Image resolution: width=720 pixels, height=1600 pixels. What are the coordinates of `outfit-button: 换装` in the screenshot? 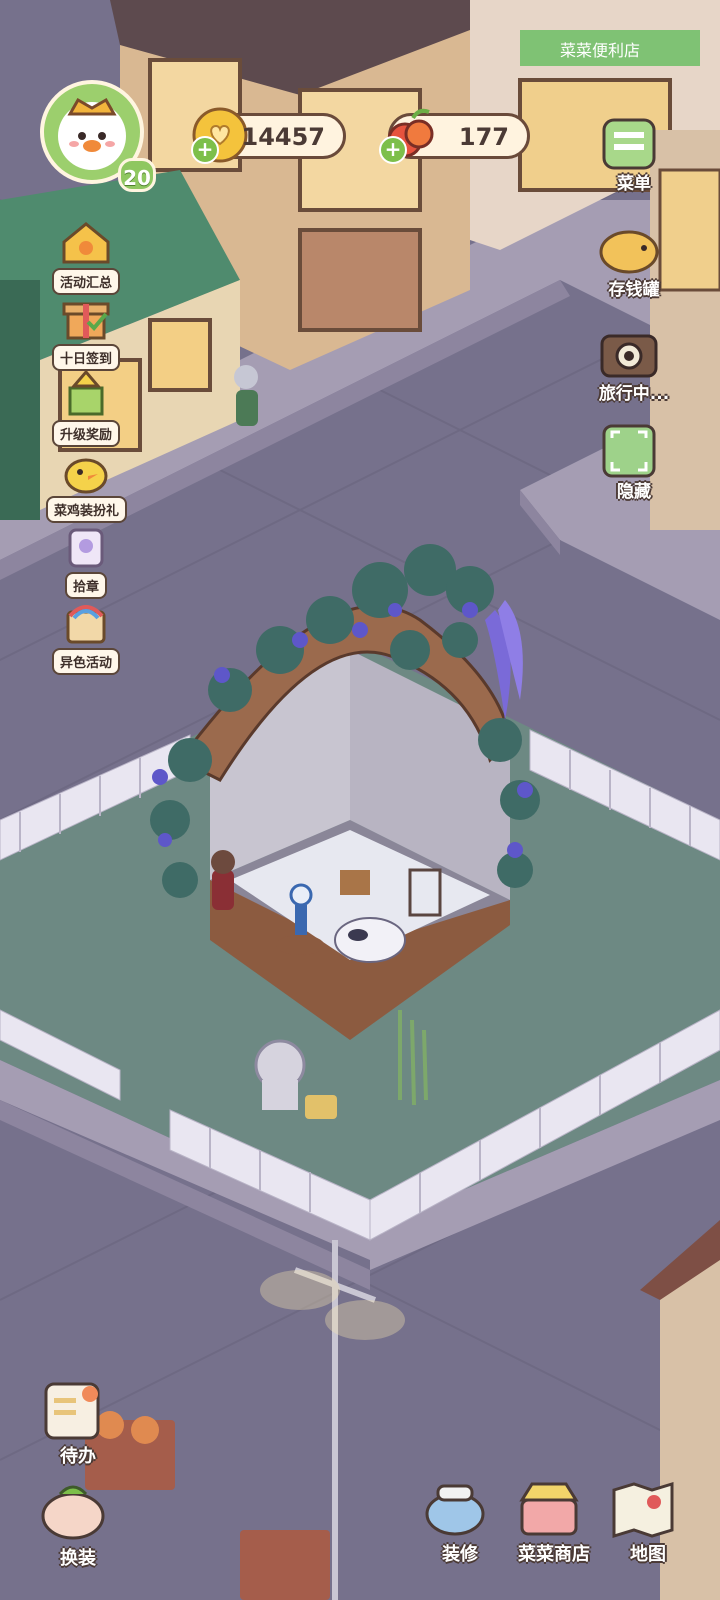 It's located at (78, 1524).